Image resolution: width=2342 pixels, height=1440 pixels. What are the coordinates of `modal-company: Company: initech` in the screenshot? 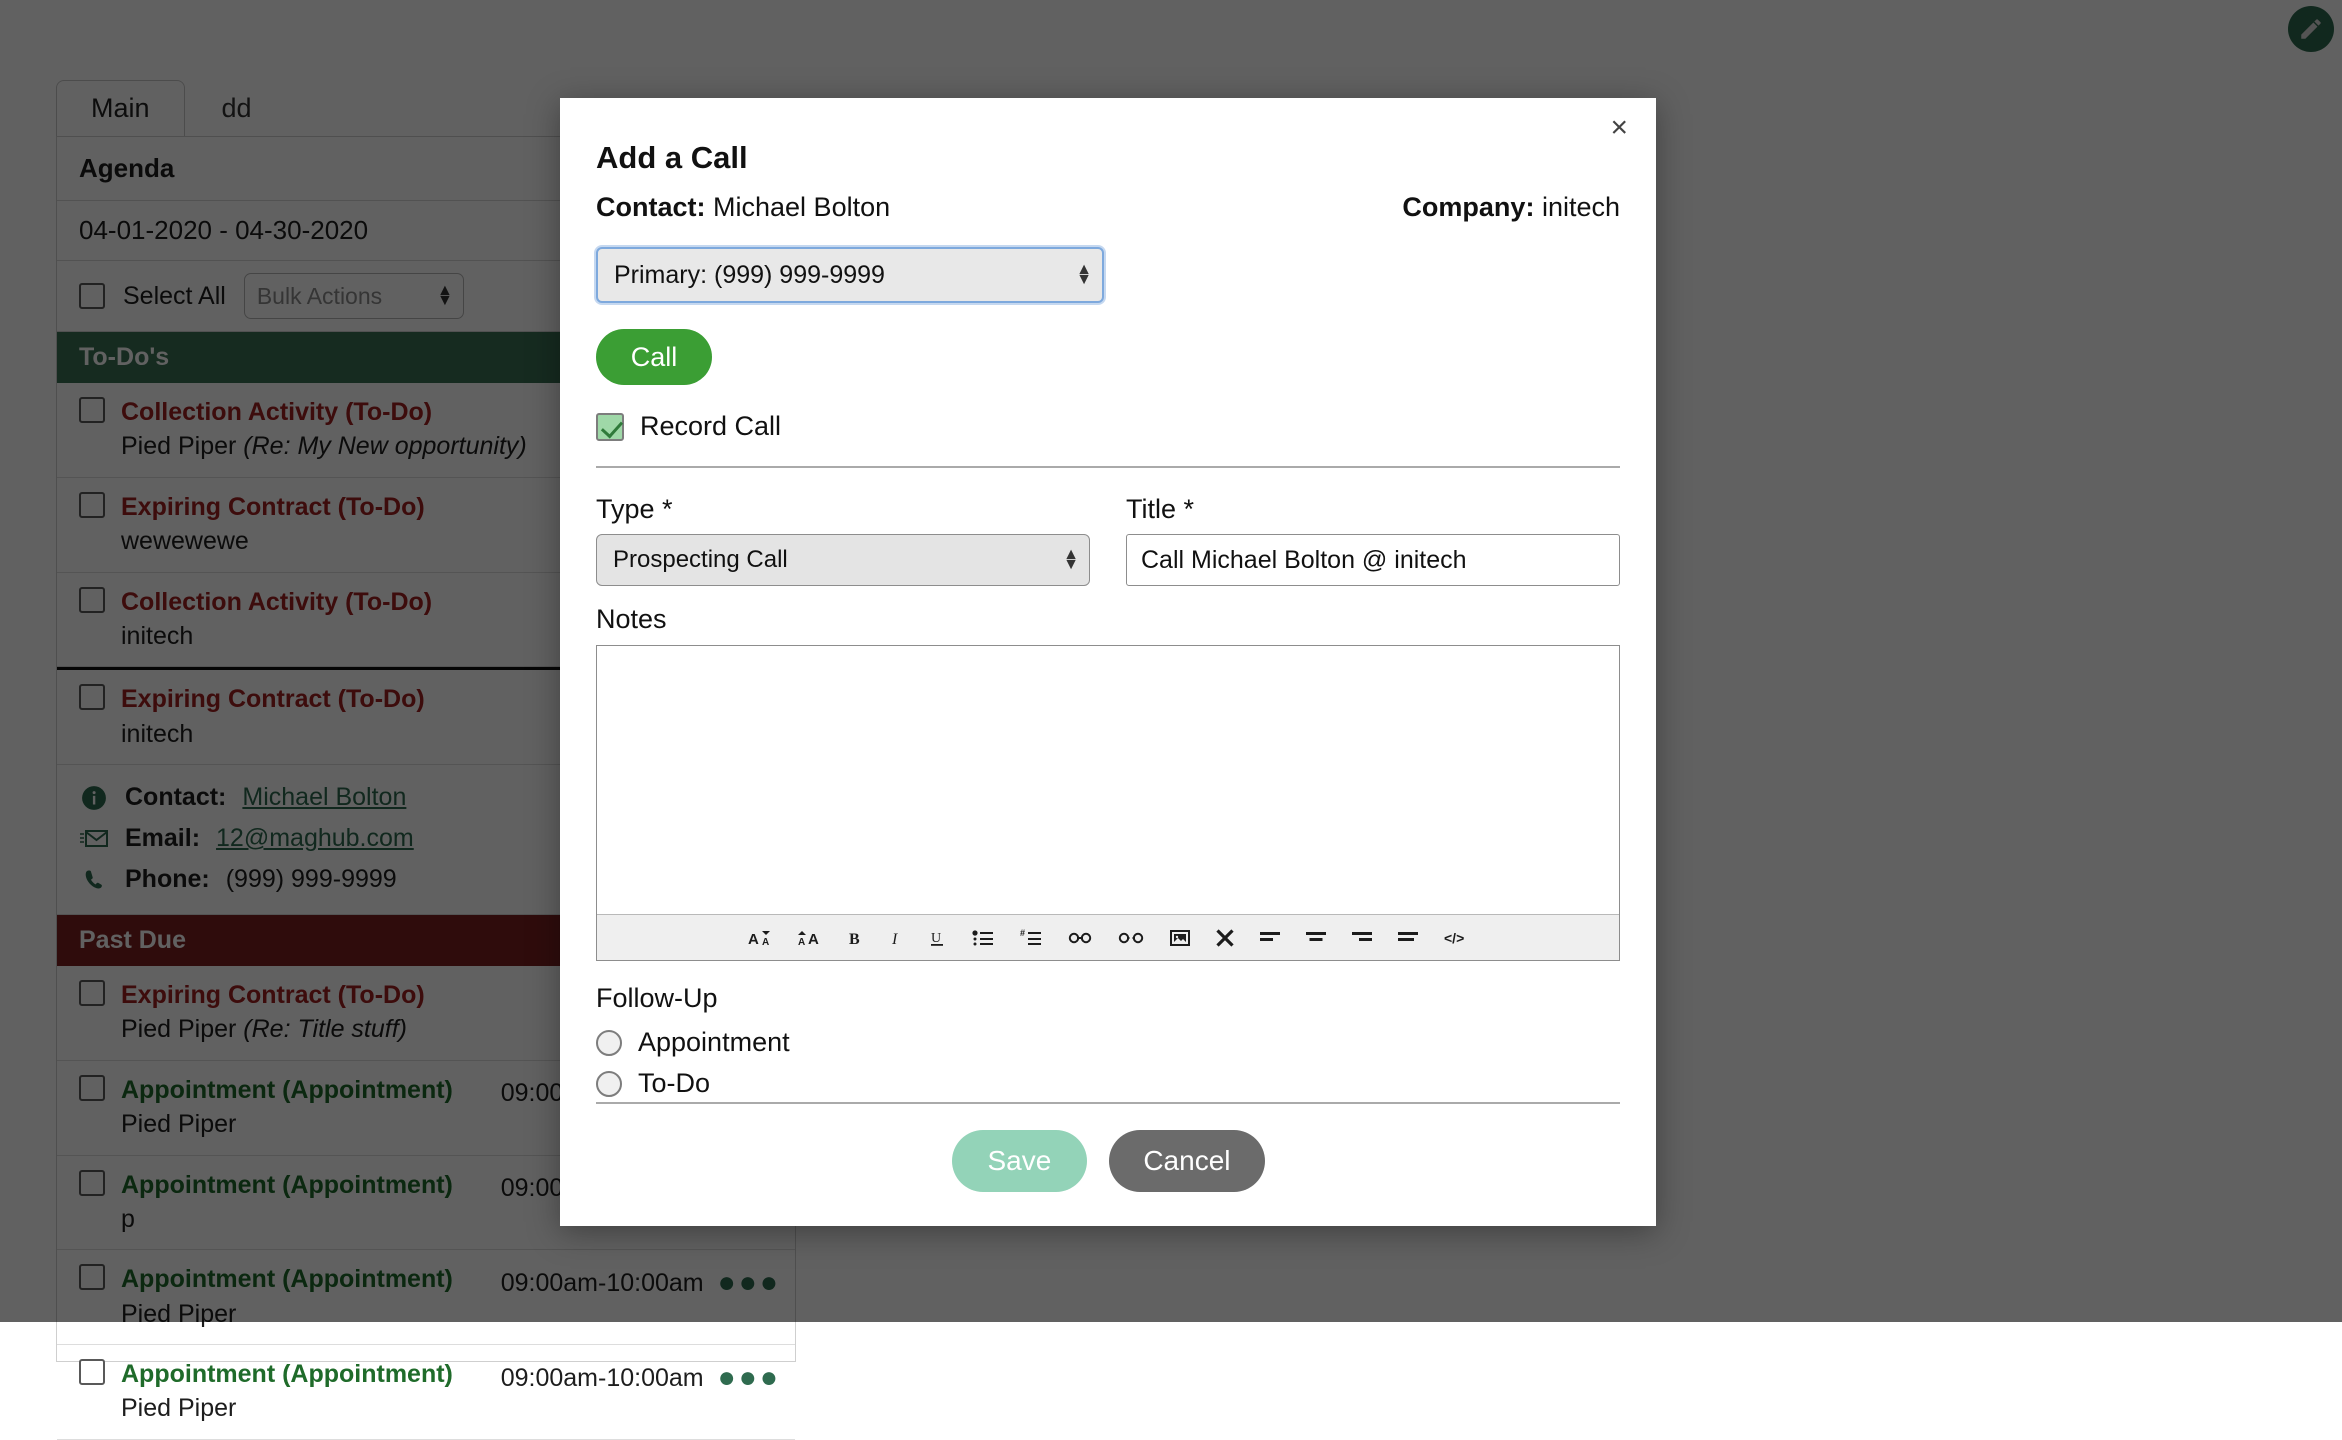 It's located at (1511, 207).